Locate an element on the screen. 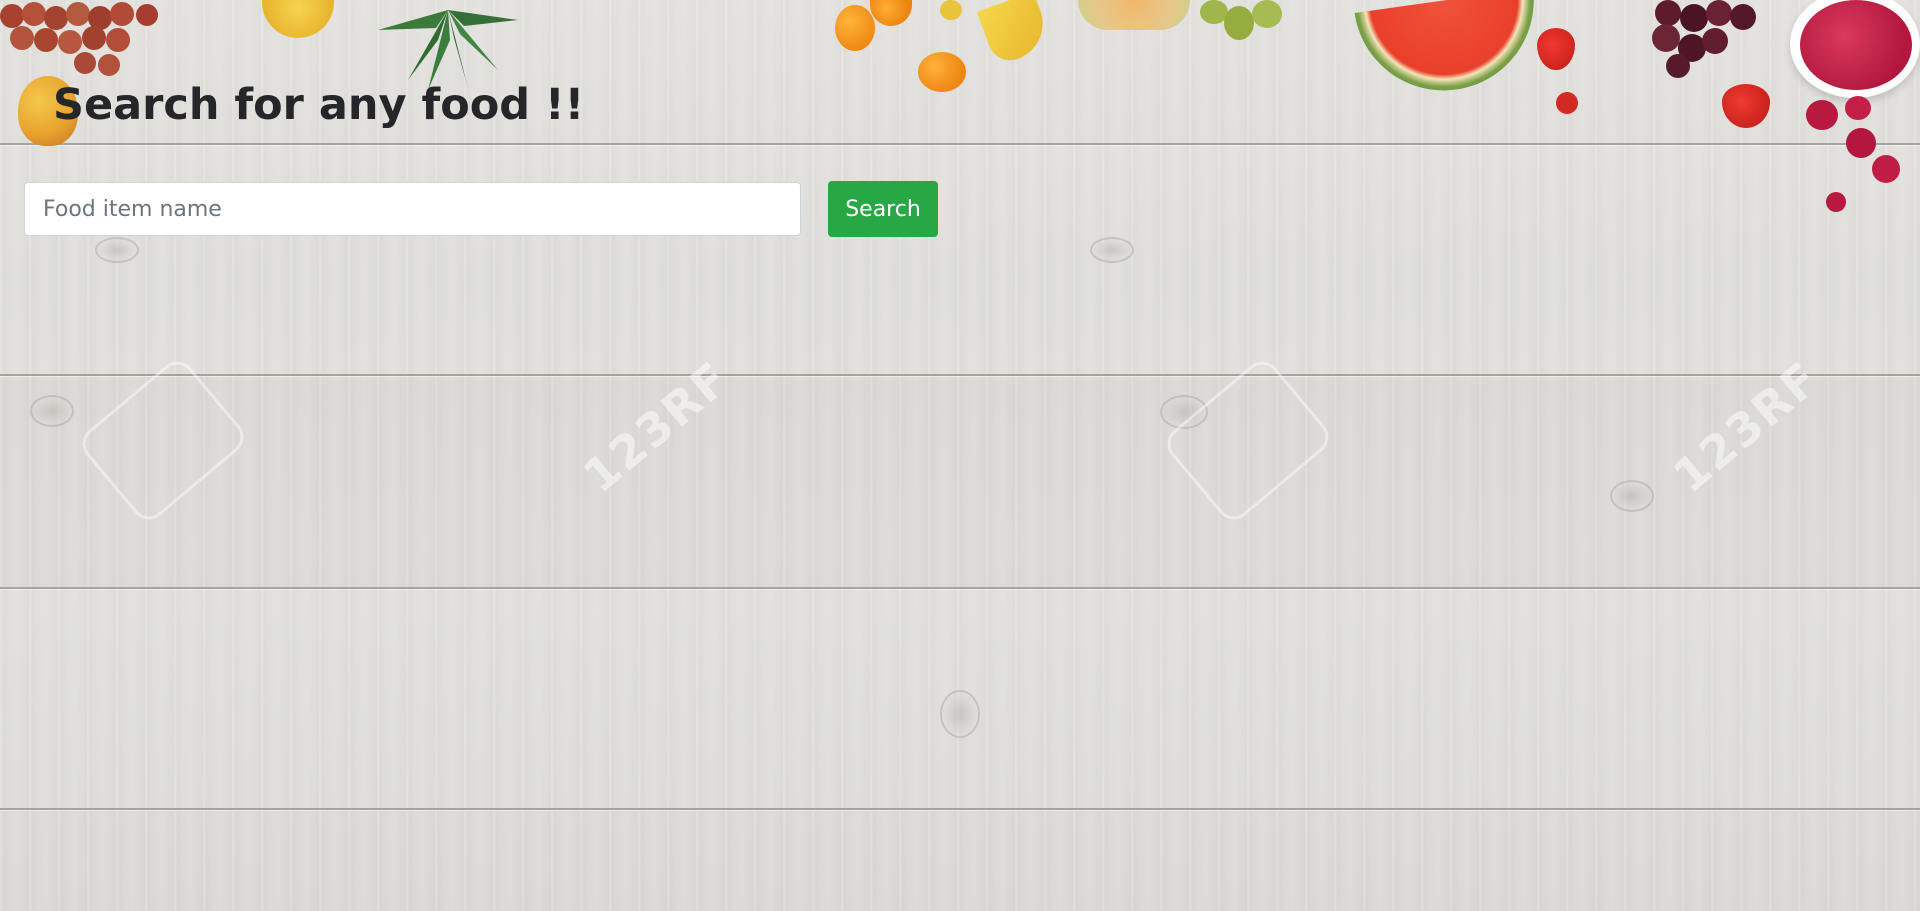 The image size is (1920, 911). raspberries-image is located at coordinates (1856, 45).